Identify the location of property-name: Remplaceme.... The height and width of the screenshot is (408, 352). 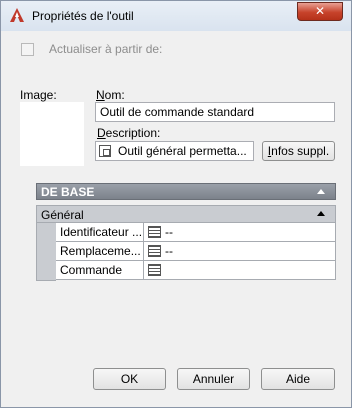
(100, 251).